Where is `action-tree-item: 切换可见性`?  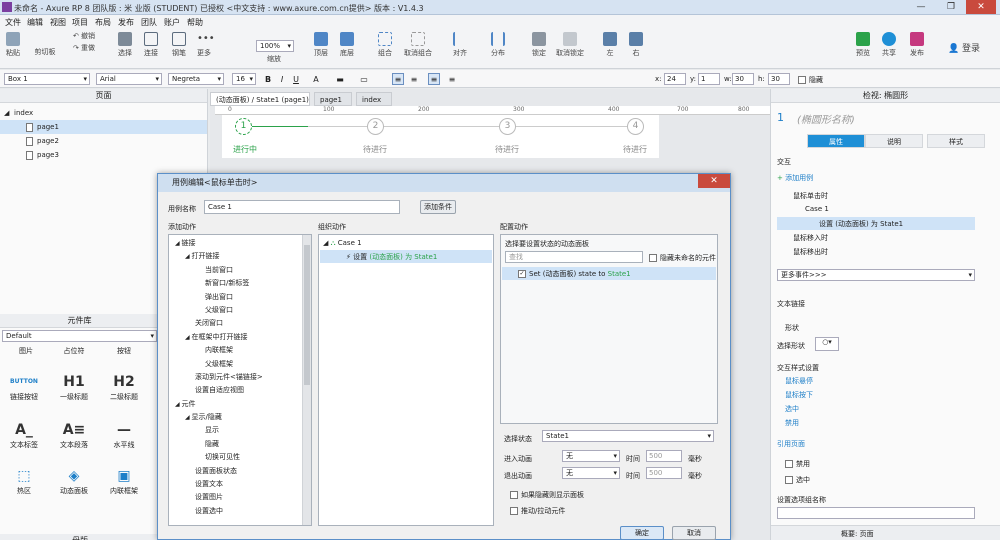
action-tree-item: 切换可见性 is located at coordinates (240, 457).